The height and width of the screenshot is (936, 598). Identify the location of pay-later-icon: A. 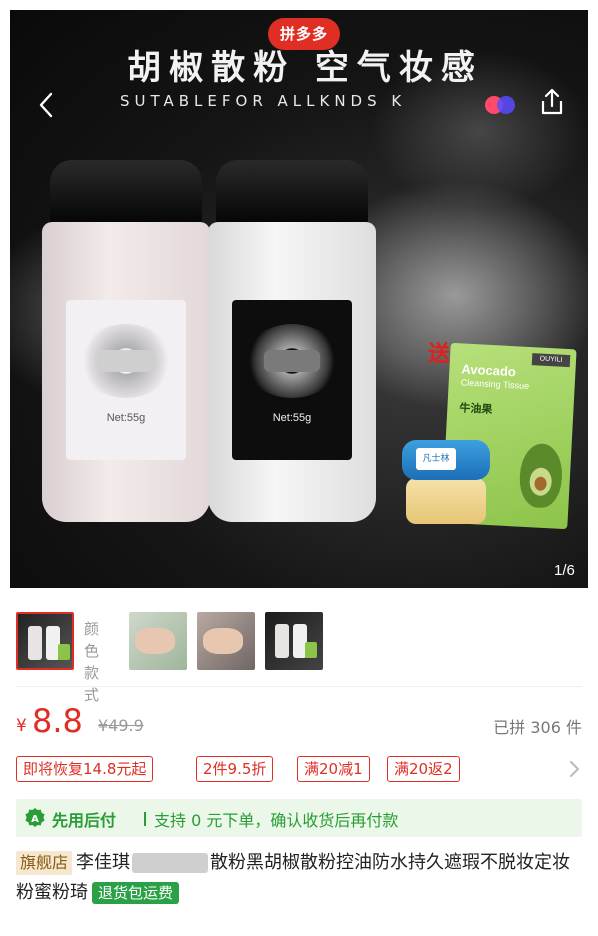
(35, 818).